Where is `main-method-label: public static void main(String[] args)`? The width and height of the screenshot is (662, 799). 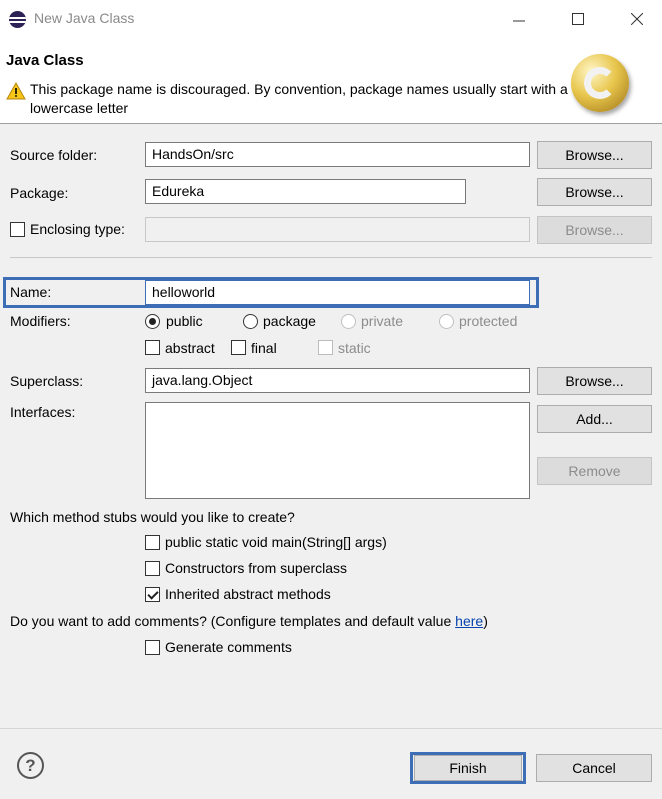
main-method-label: public static void main(String[] args) is located at coordinates (276, 542).